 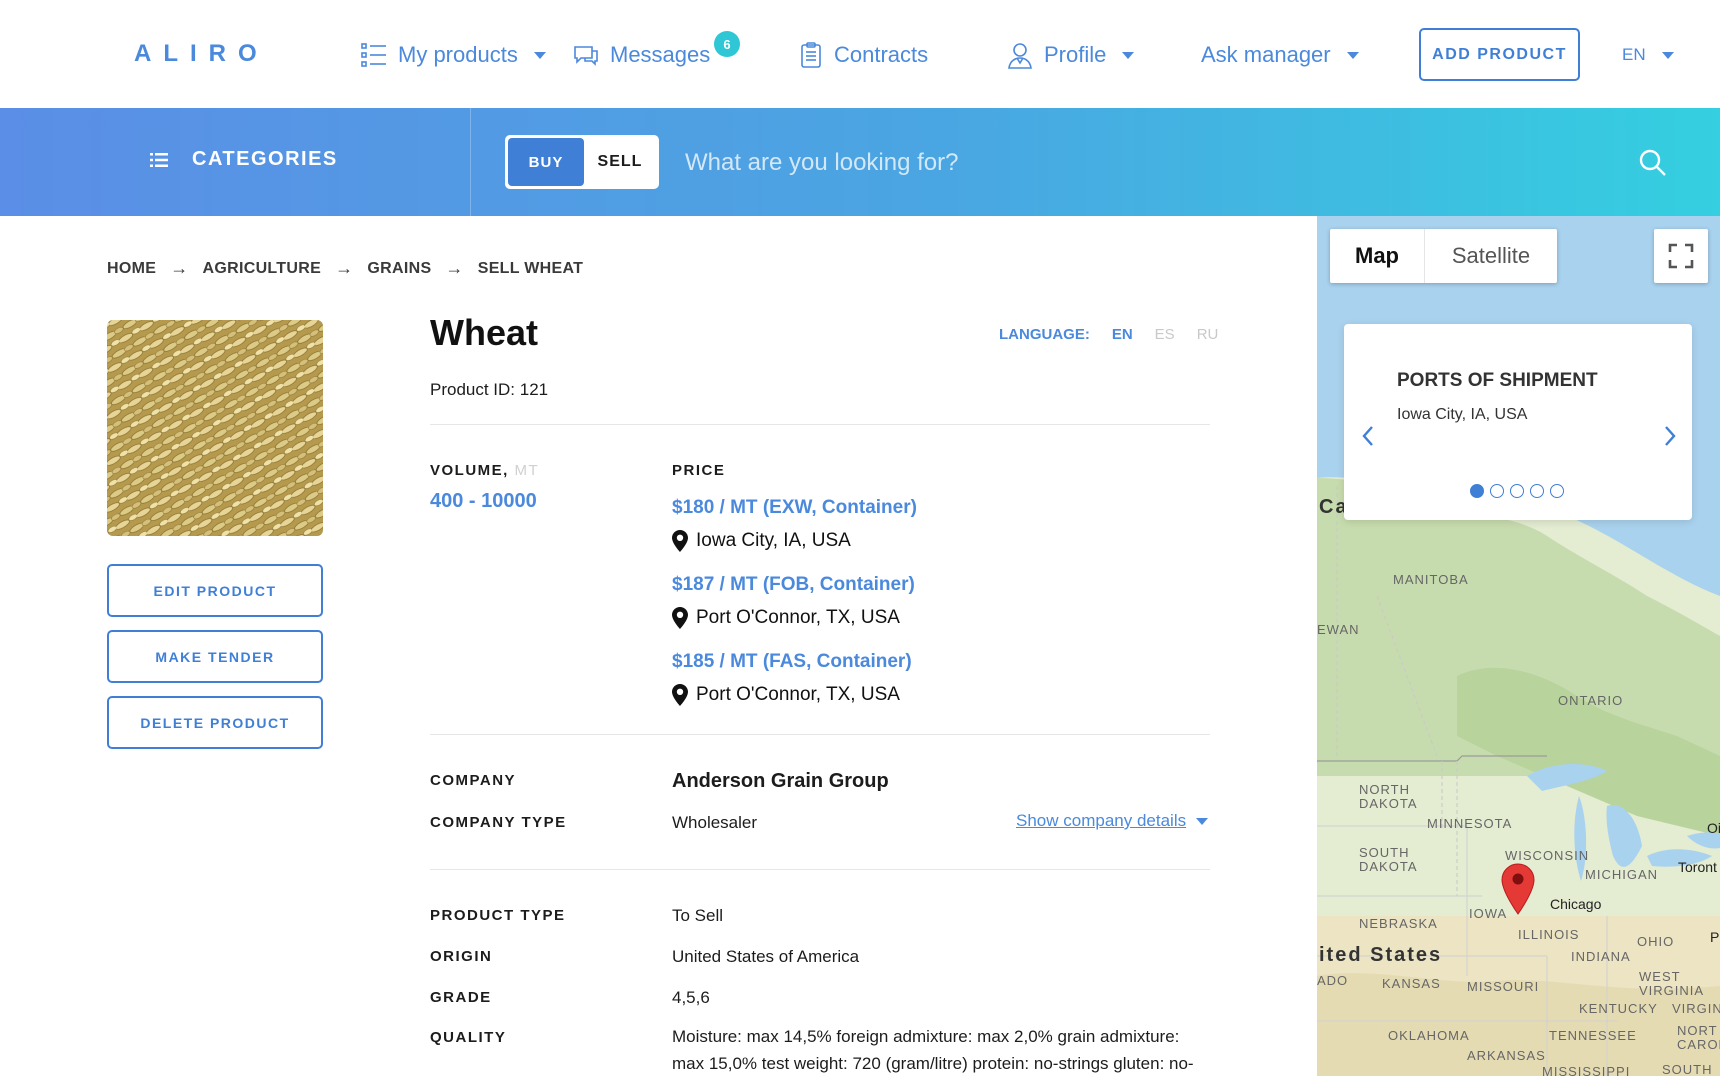 I want to click on map-tab-satellite: Satellite, so click(x=1491, y=256).